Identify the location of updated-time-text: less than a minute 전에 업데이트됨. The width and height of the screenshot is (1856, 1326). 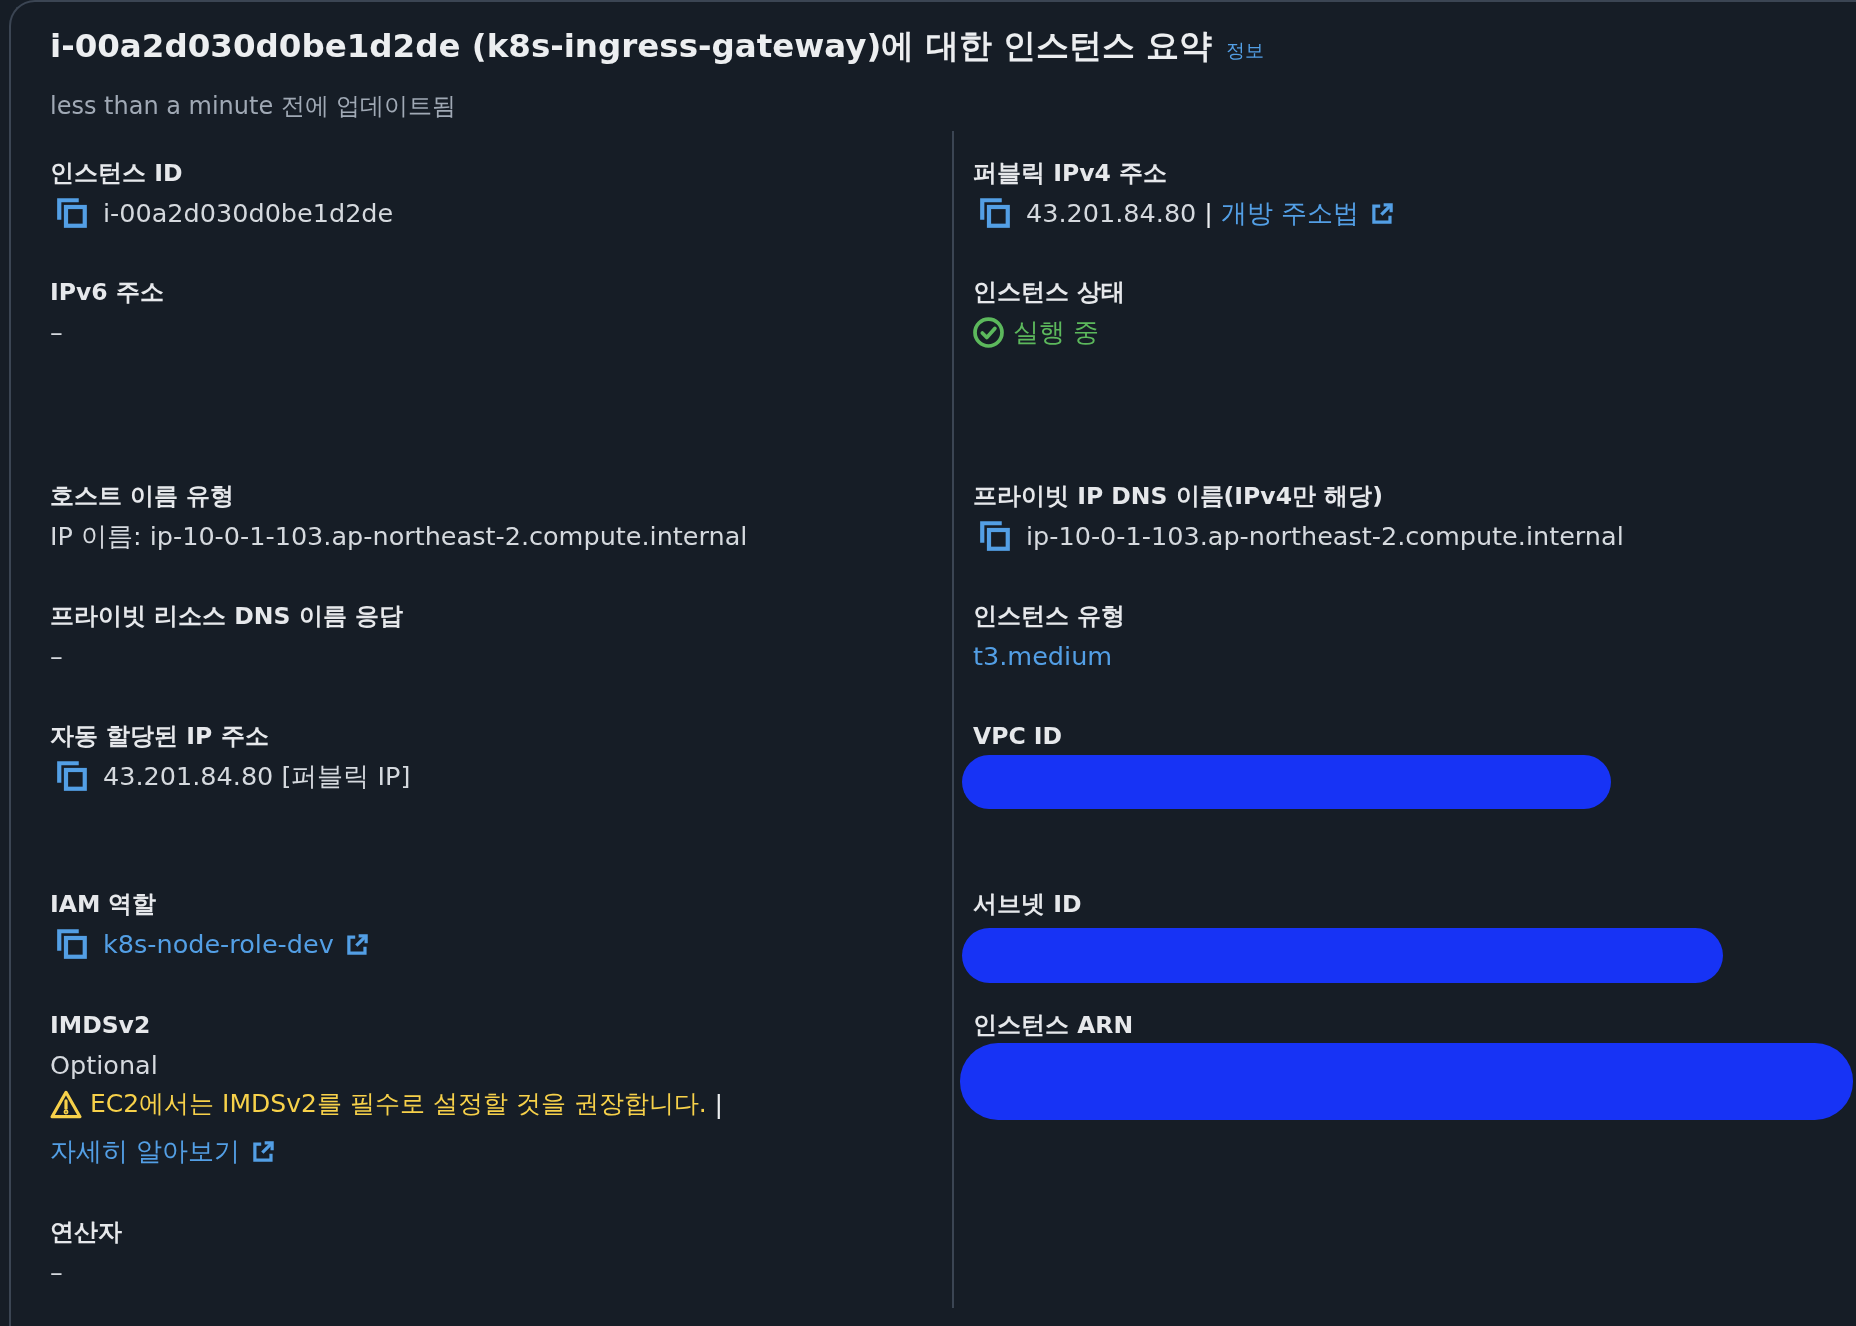
(253, 106).